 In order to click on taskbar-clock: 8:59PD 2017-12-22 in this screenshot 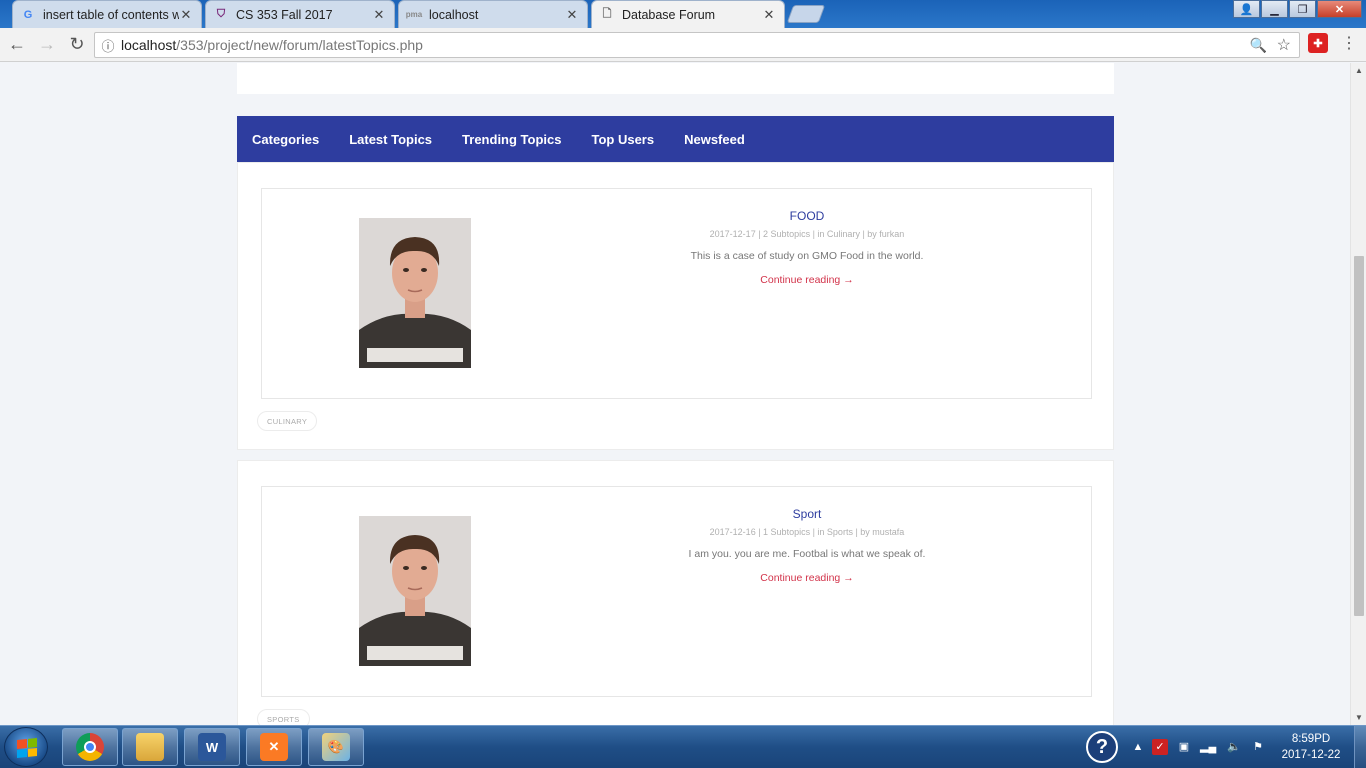, I will do `click(1311, 747)`.